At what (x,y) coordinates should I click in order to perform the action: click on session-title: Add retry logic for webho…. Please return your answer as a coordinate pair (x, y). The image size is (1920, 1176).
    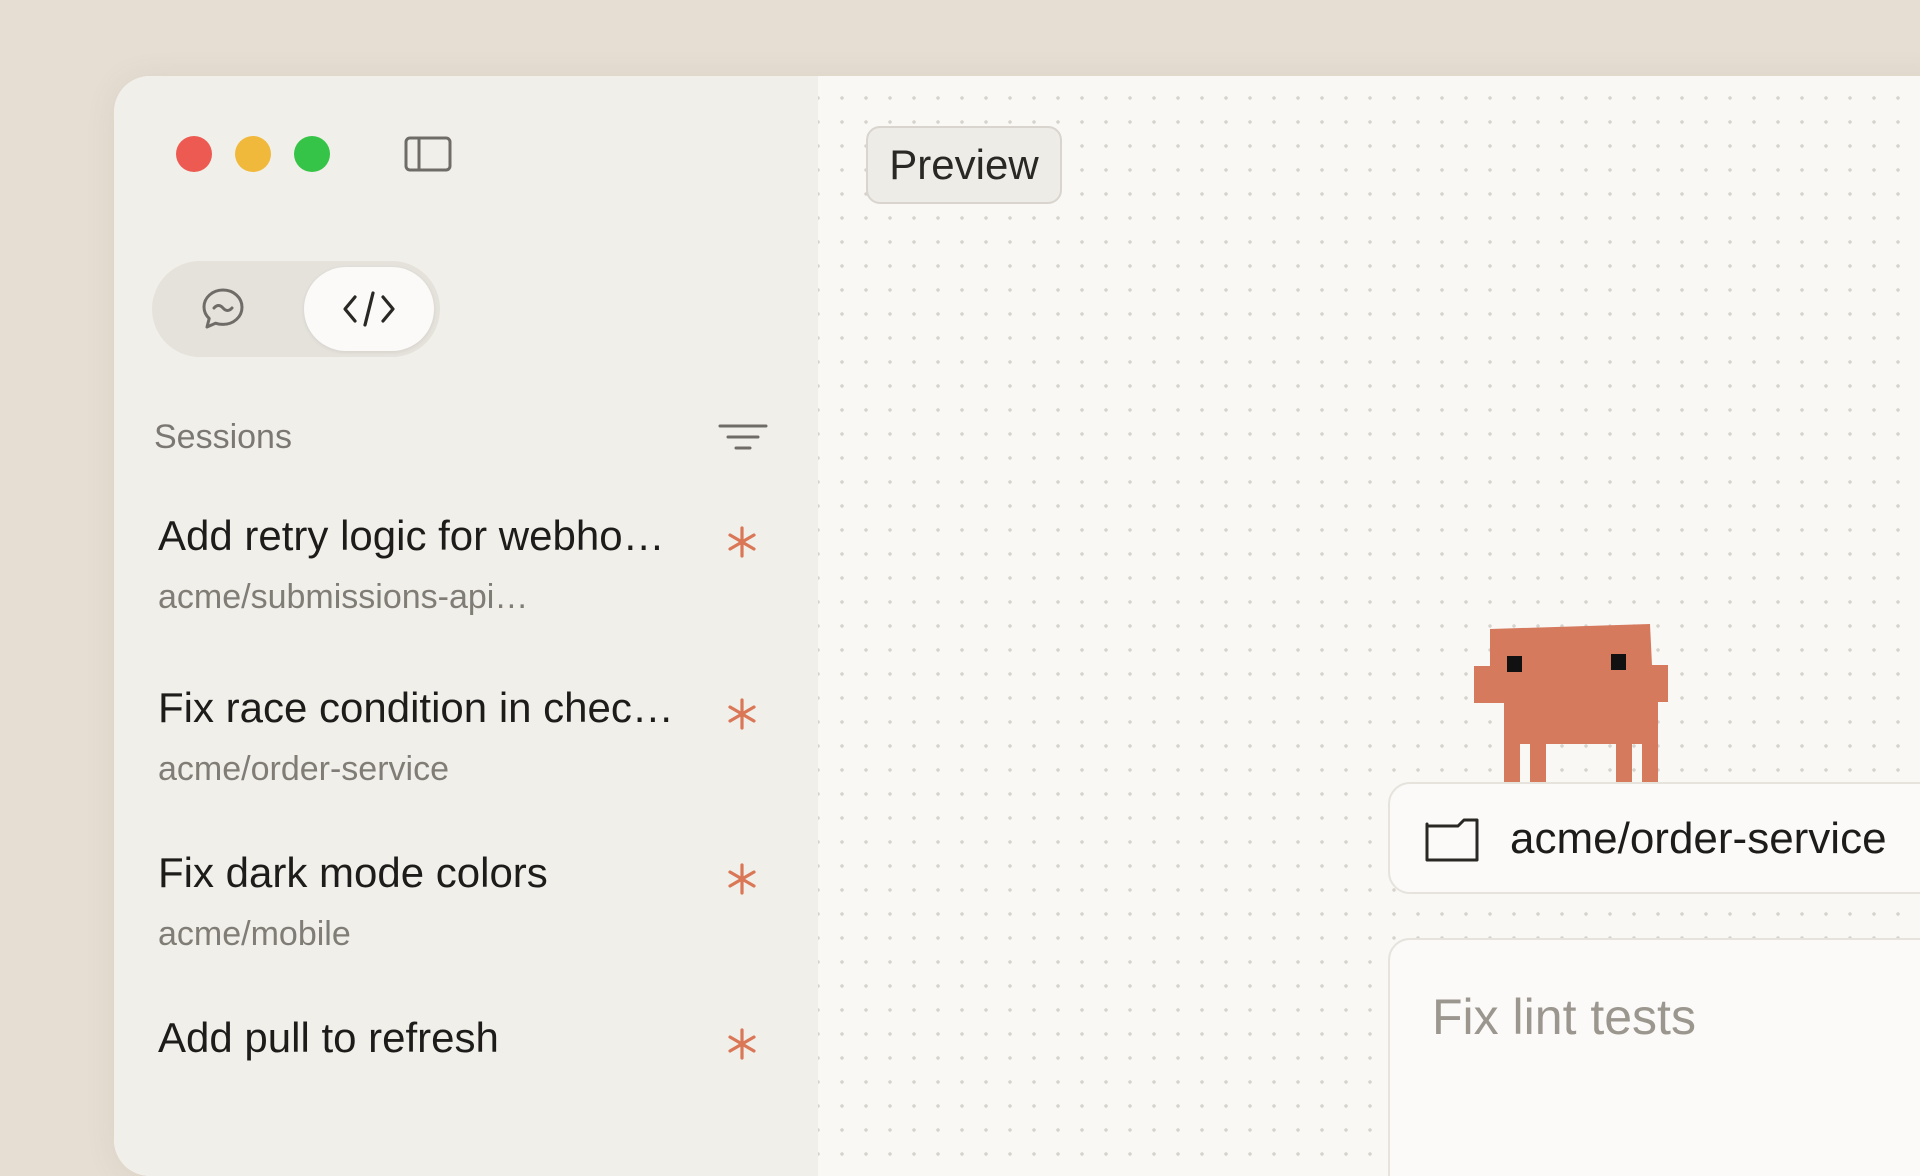
    Looking at the image, I should click on (411, 535).